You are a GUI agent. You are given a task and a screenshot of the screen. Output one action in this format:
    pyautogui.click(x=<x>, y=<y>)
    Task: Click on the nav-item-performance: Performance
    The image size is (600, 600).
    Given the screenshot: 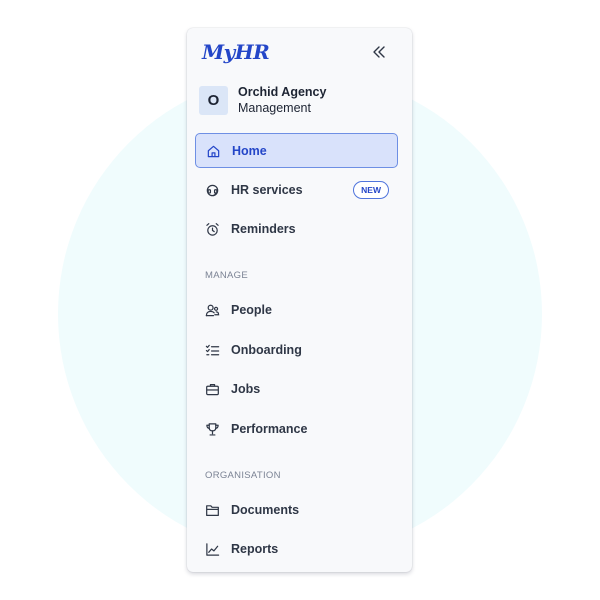 What is the action you would take?
    pyautogui.click(x=296, y=429)
    